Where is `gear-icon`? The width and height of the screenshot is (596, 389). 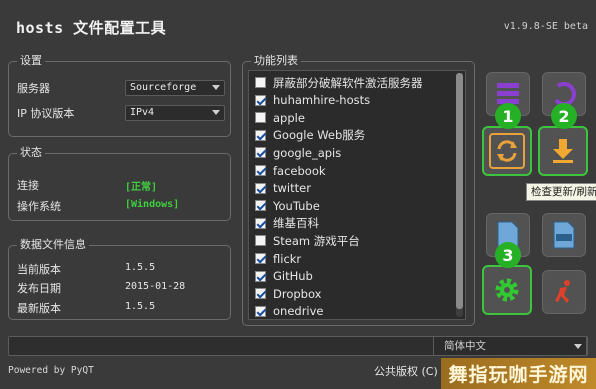 gear-icon is located at coordinates (507, 290).